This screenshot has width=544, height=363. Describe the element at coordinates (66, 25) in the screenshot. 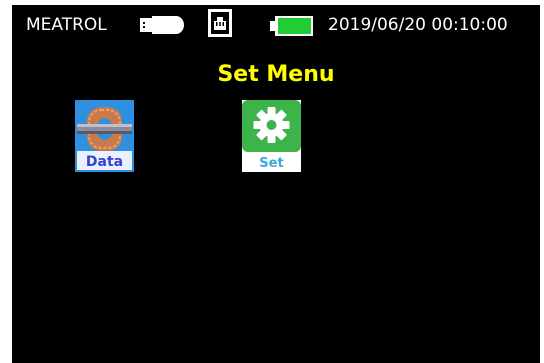

I see `brand-label: MEATROL` at that location.